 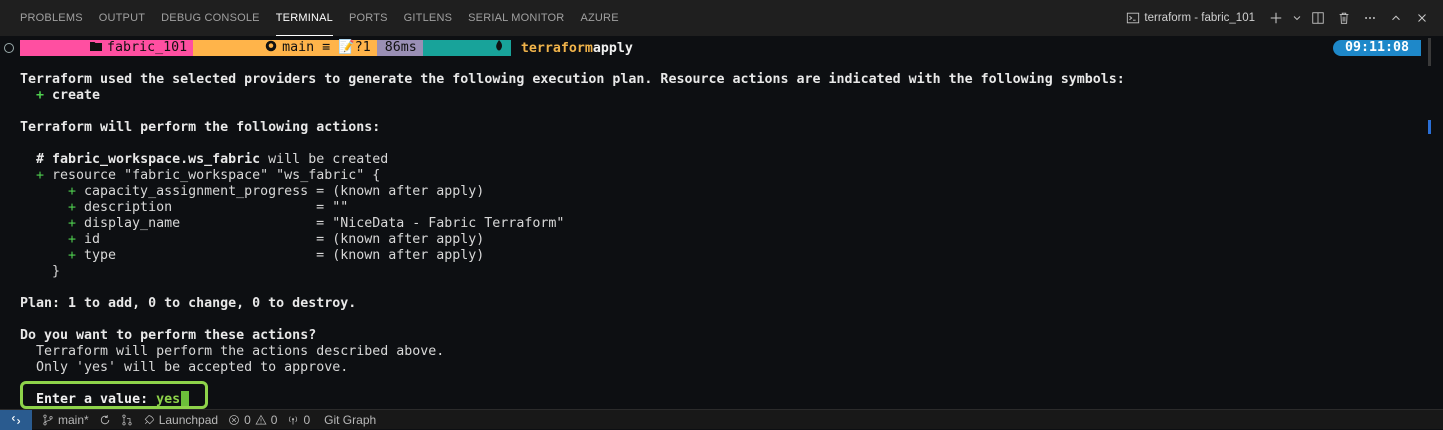 I want to click on attr-line: + type = (known after apply), so click(x=276, y=256).